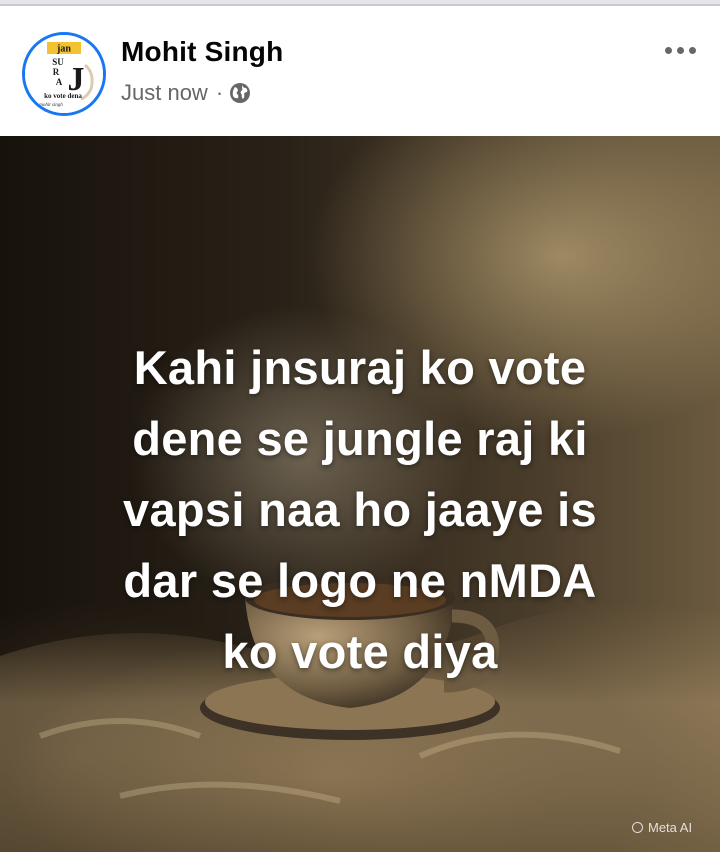 The width and height of the screenshot is (720, 852). I want to click on image-text-line: ko vote diya, so click(360, 651).